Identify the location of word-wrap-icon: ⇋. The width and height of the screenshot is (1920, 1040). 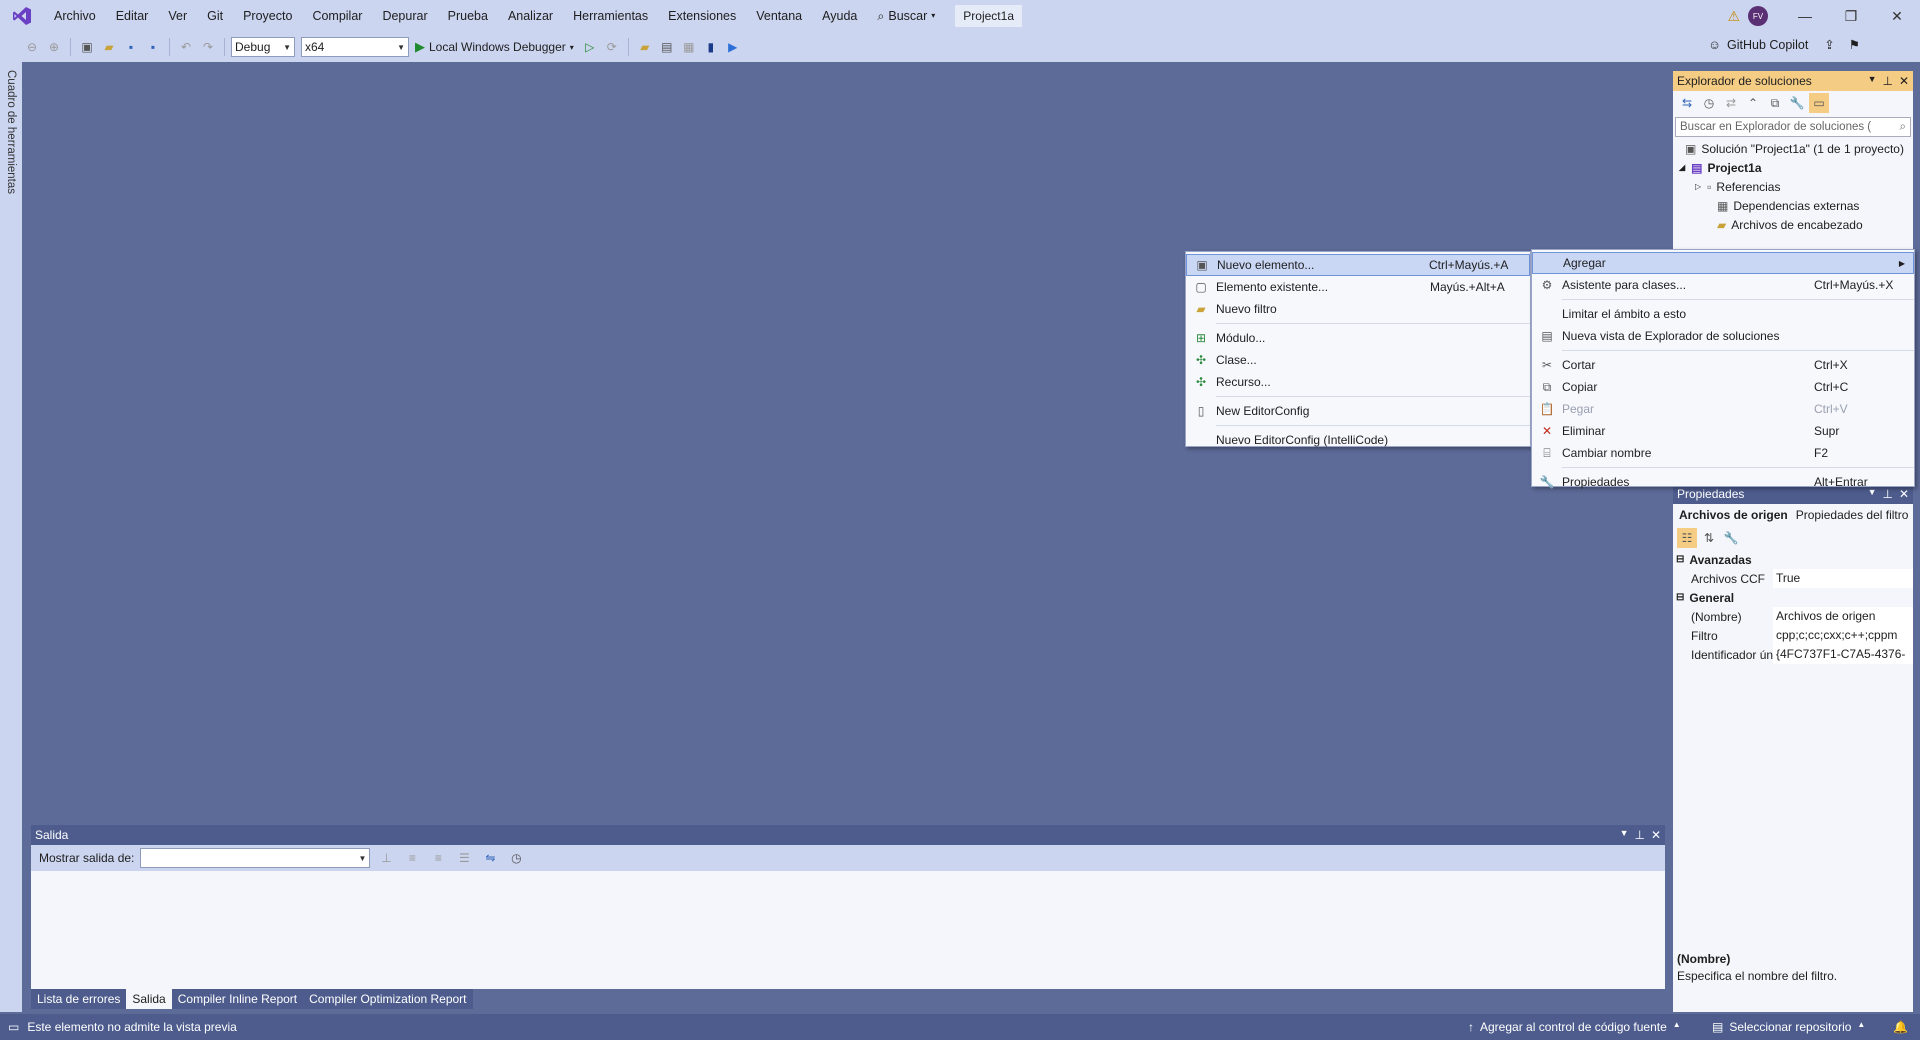
(490, 858).